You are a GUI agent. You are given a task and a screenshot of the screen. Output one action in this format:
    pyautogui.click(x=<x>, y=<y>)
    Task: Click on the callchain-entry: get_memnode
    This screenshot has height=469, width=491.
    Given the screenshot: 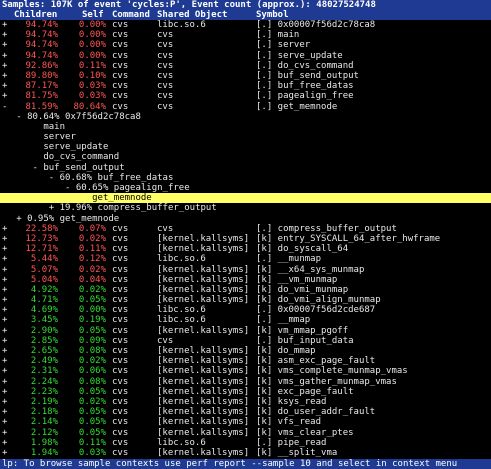 What is the action you would take?
    pyautogui.click(x=245, y=198)
    